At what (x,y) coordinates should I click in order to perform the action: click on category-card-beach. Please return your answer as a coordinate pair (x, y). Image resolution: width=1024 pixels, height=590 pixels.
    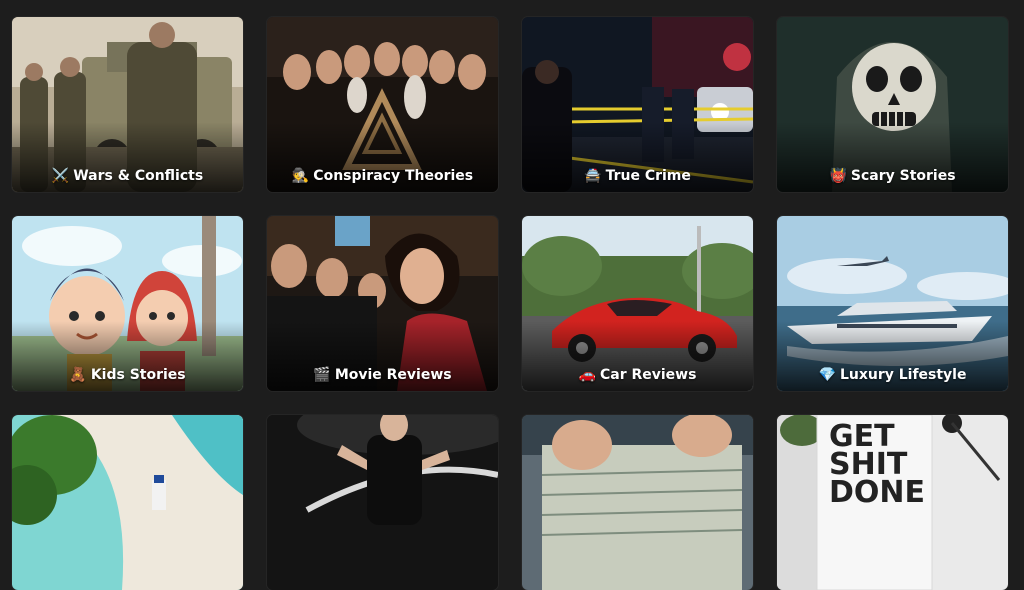
    Looking at the image, I should click on (127, 502).